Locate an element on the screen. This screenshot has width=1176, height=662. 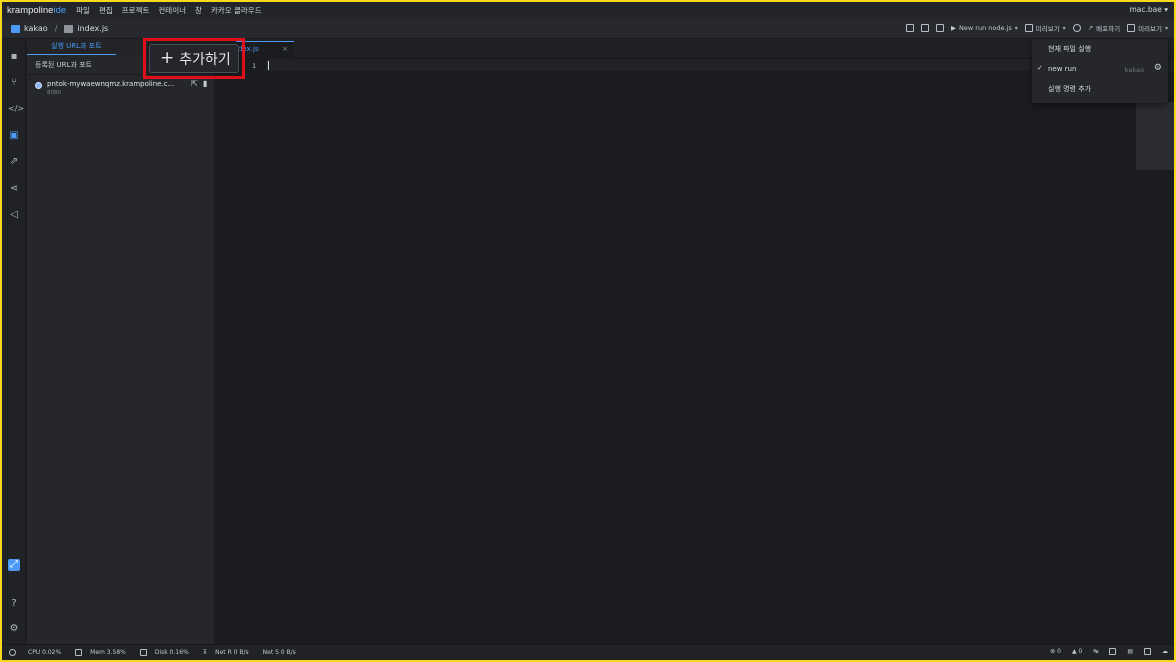
terminal-icon is located at coordinates (940, 28).